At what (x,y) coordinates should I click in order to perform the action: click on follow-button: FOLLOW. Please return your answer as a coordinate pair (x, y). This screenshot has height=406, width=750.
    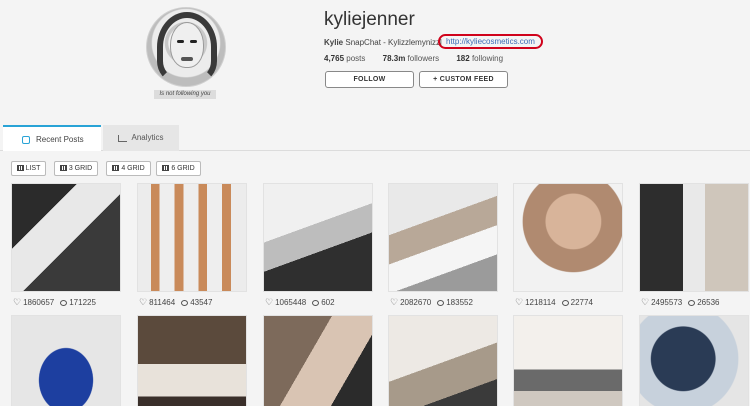
    Looking at the image, I should click on (369, 79).